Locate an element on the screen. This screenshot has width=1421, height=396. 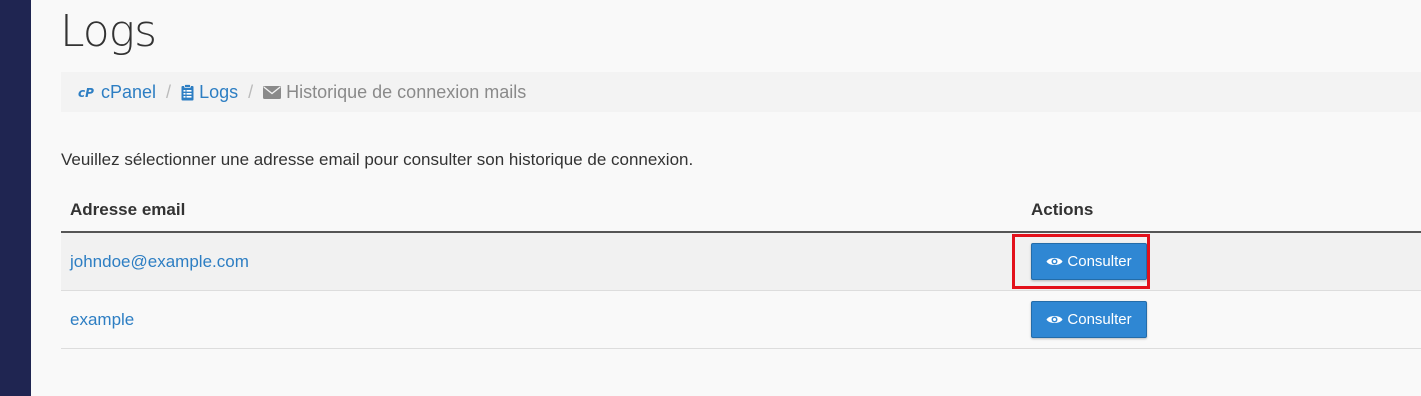
table-row: johndoe@example.com Consulter is located at coordinates (741, 261).